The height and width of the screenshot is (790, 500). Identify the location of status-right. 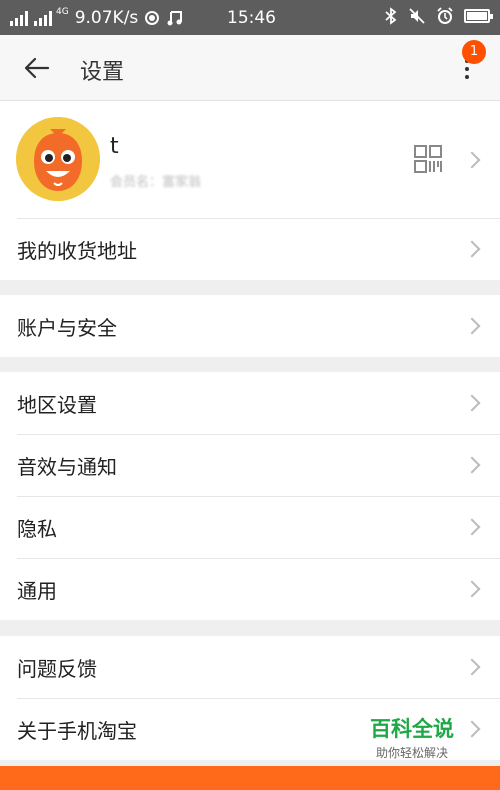
(438, 16).